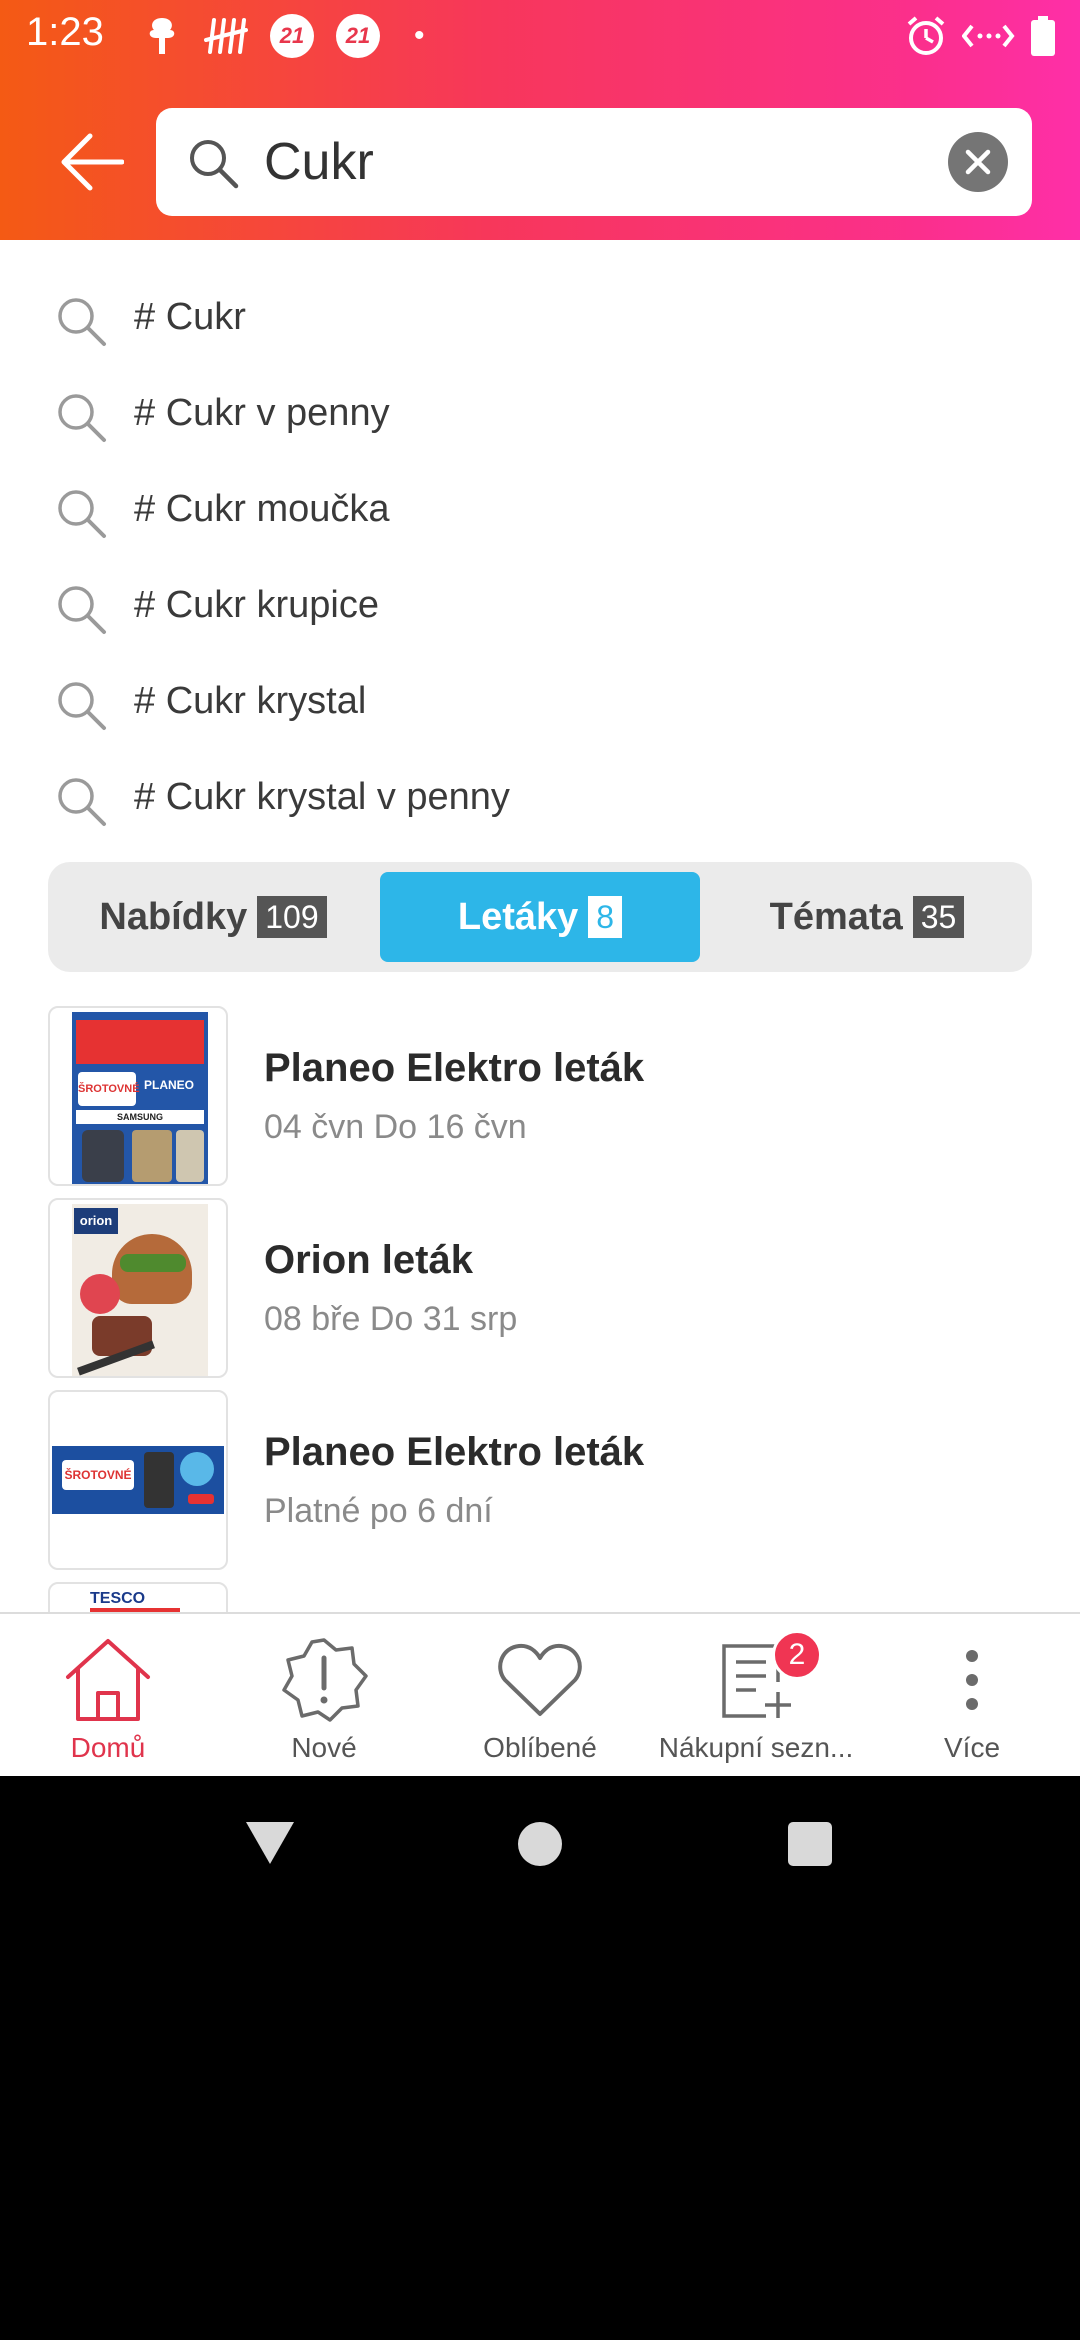 This screenshot has height=2340, width=1080. I want to click on thumb-text: orion, so click(96, 1221).